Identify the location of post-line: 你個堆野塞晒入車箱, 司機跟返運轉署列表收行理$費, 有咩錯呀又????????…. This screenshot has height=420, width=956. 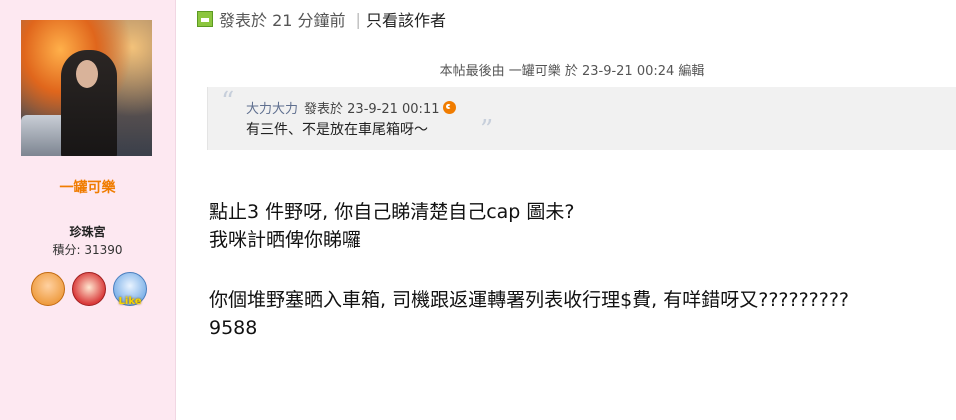
(529, 300).